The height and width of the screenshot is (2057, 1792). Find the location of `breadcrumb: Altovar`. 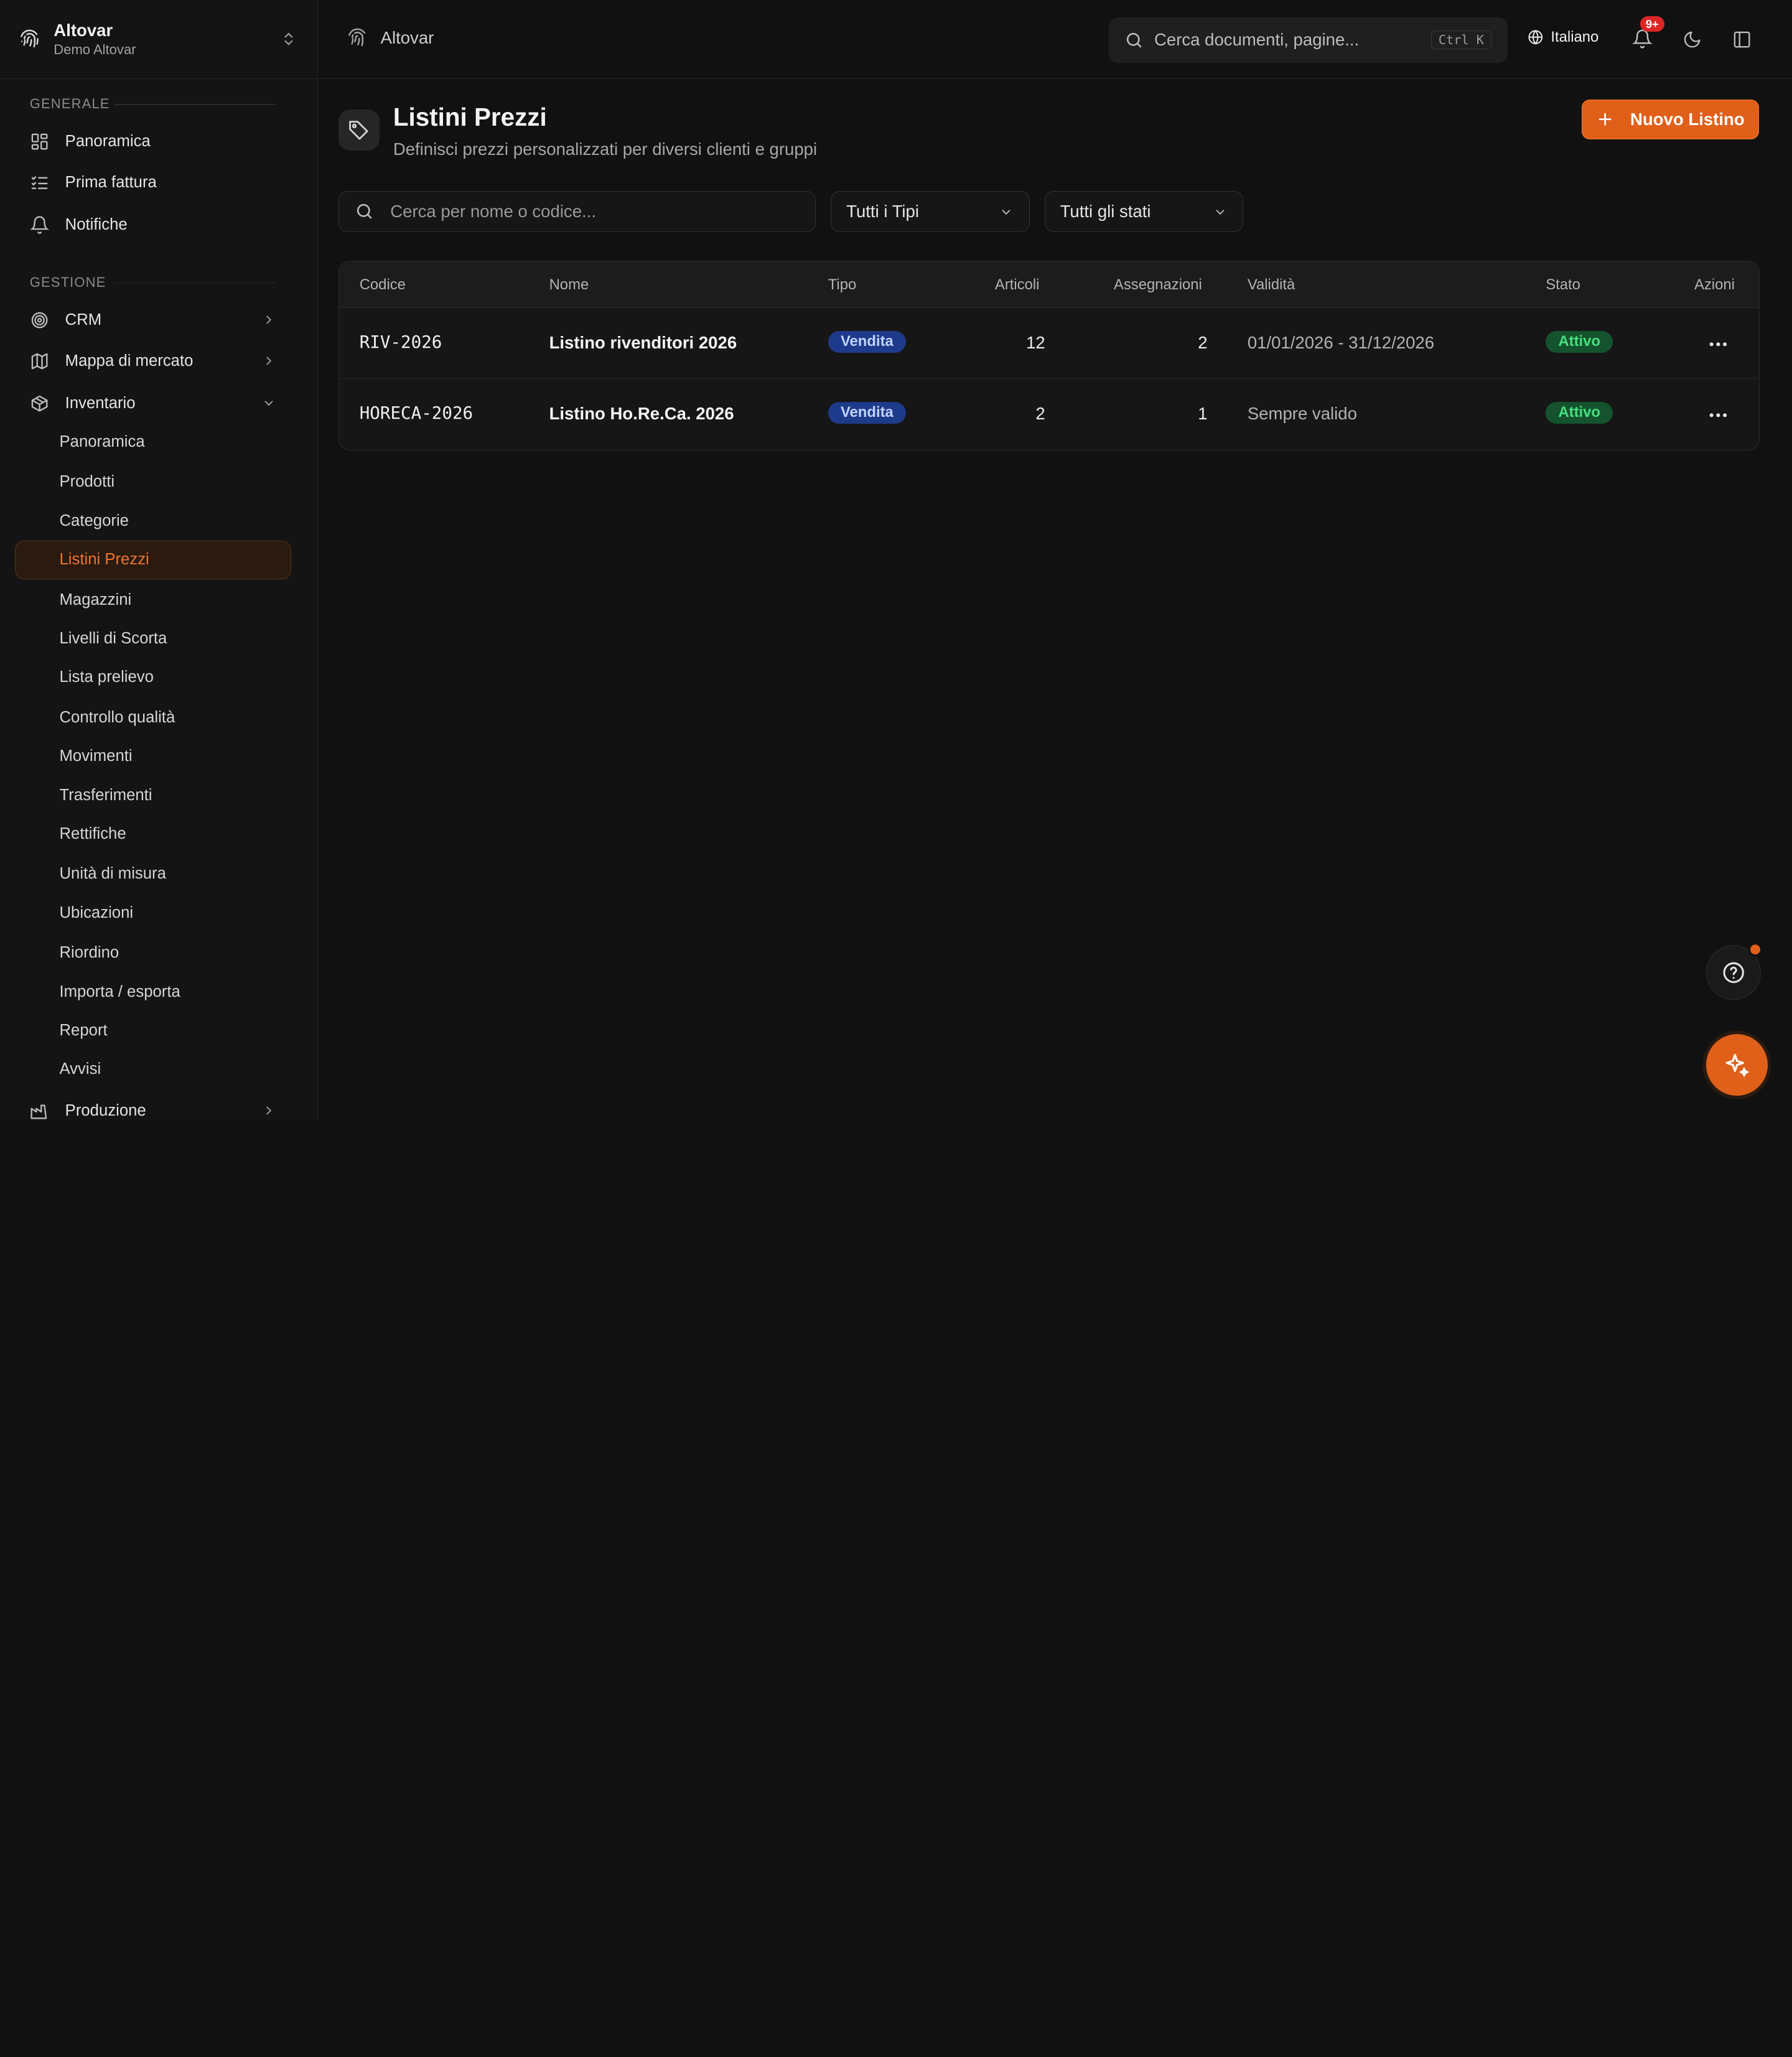

breadcrumb: Altovar is located at coordinates (391, 37).